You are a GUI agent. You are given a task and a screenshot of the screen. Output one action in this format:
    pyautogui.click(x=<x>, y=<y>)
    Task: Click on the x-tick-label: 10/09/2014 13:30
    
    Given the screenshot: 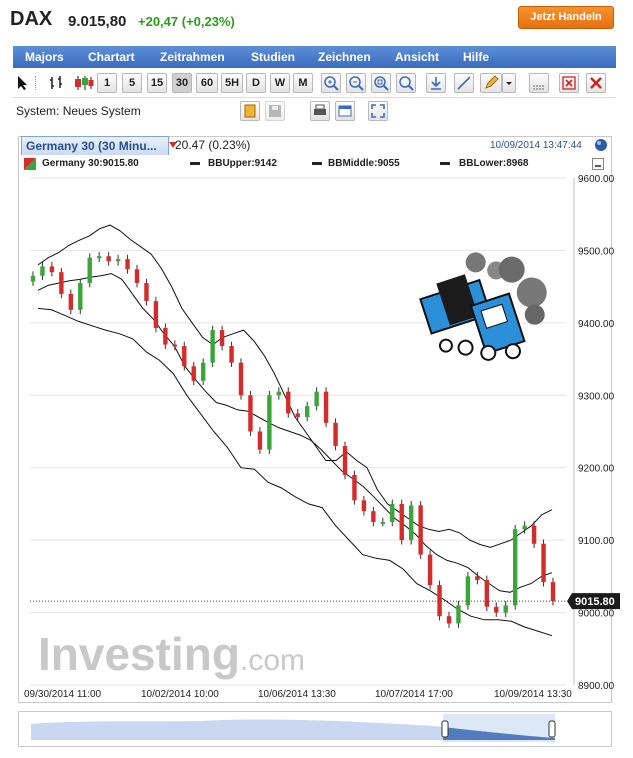 What is the action you would take?
    pyautogui.click(x=533, y=694)
    